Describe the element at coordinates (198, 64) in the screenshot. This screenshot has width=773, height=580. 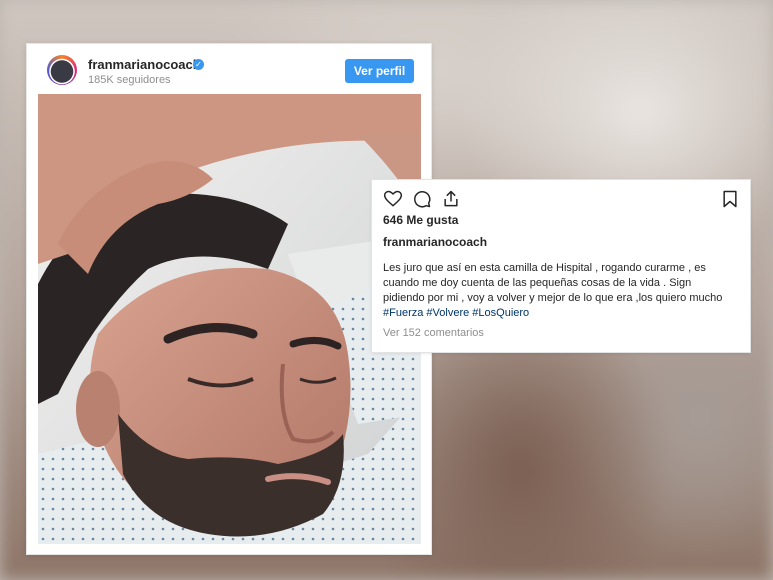
I see `verified-badge-icon: ✓` at that location.